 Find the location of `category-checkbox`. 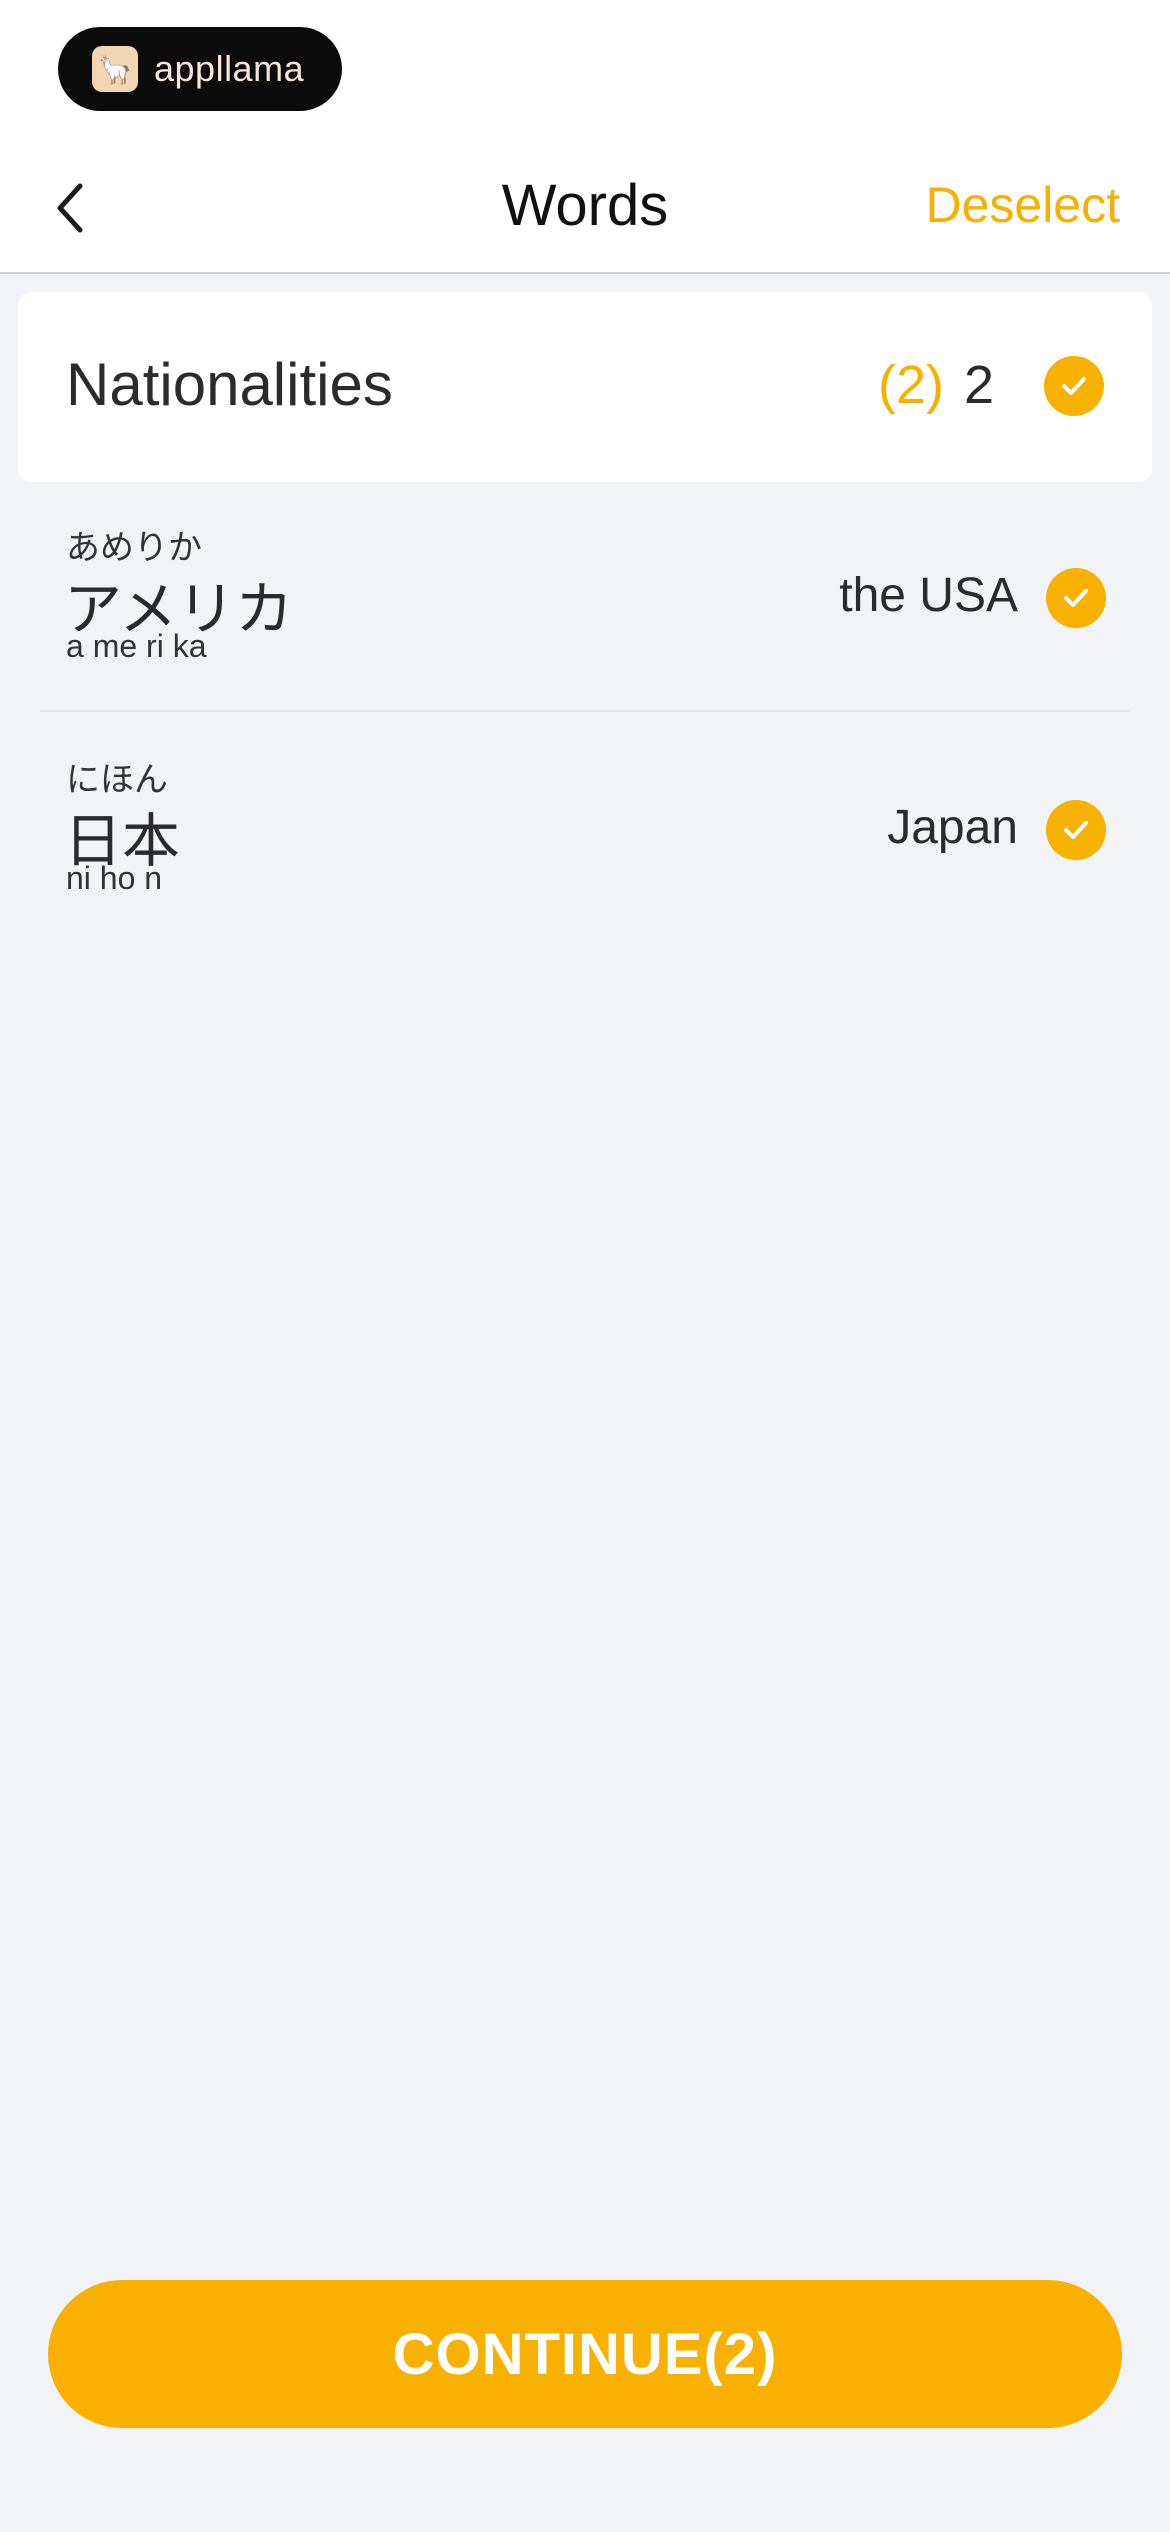

category-checkbox is located at coordinates (1074, 386).